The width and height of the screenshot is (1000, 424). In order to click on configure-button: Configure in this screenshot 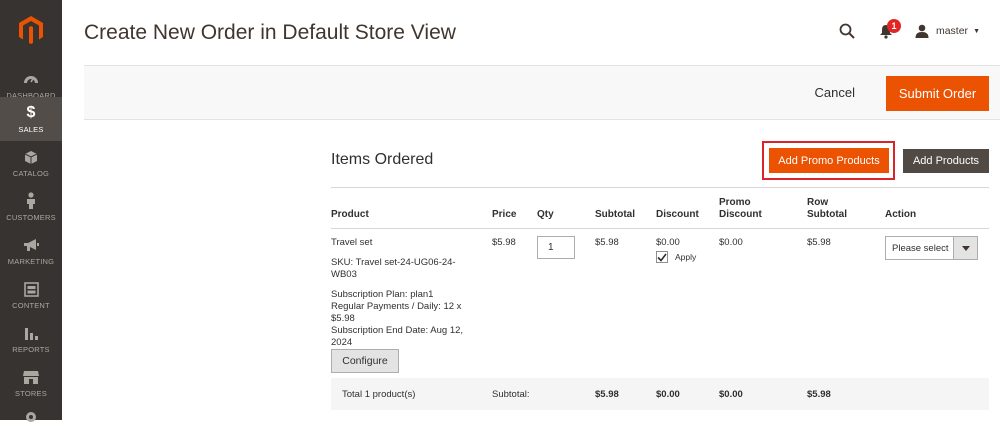, I will do `click(365, 361)`.